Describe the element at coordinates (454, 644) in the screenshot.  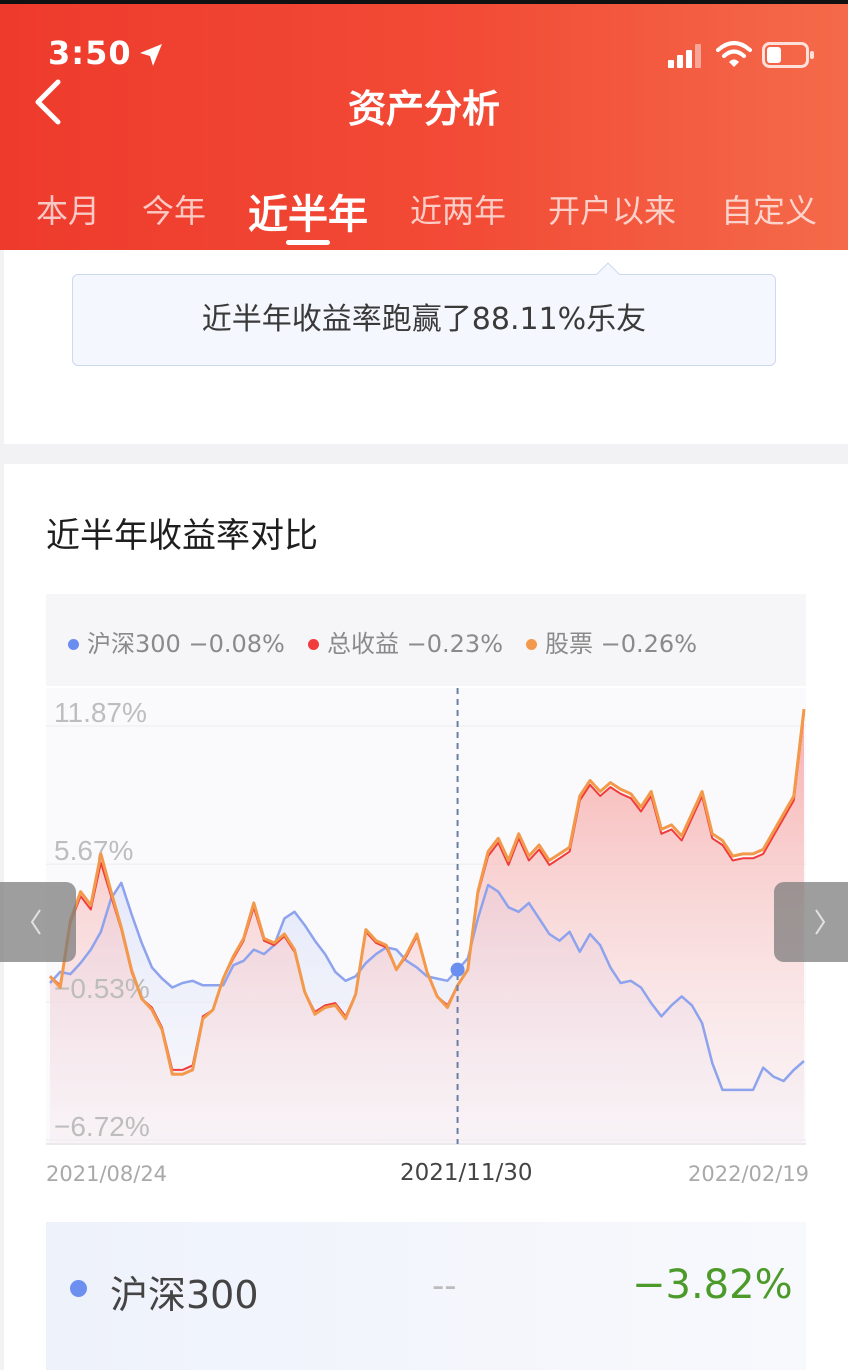
I see `legend-value-total: −0.23%` at that location.